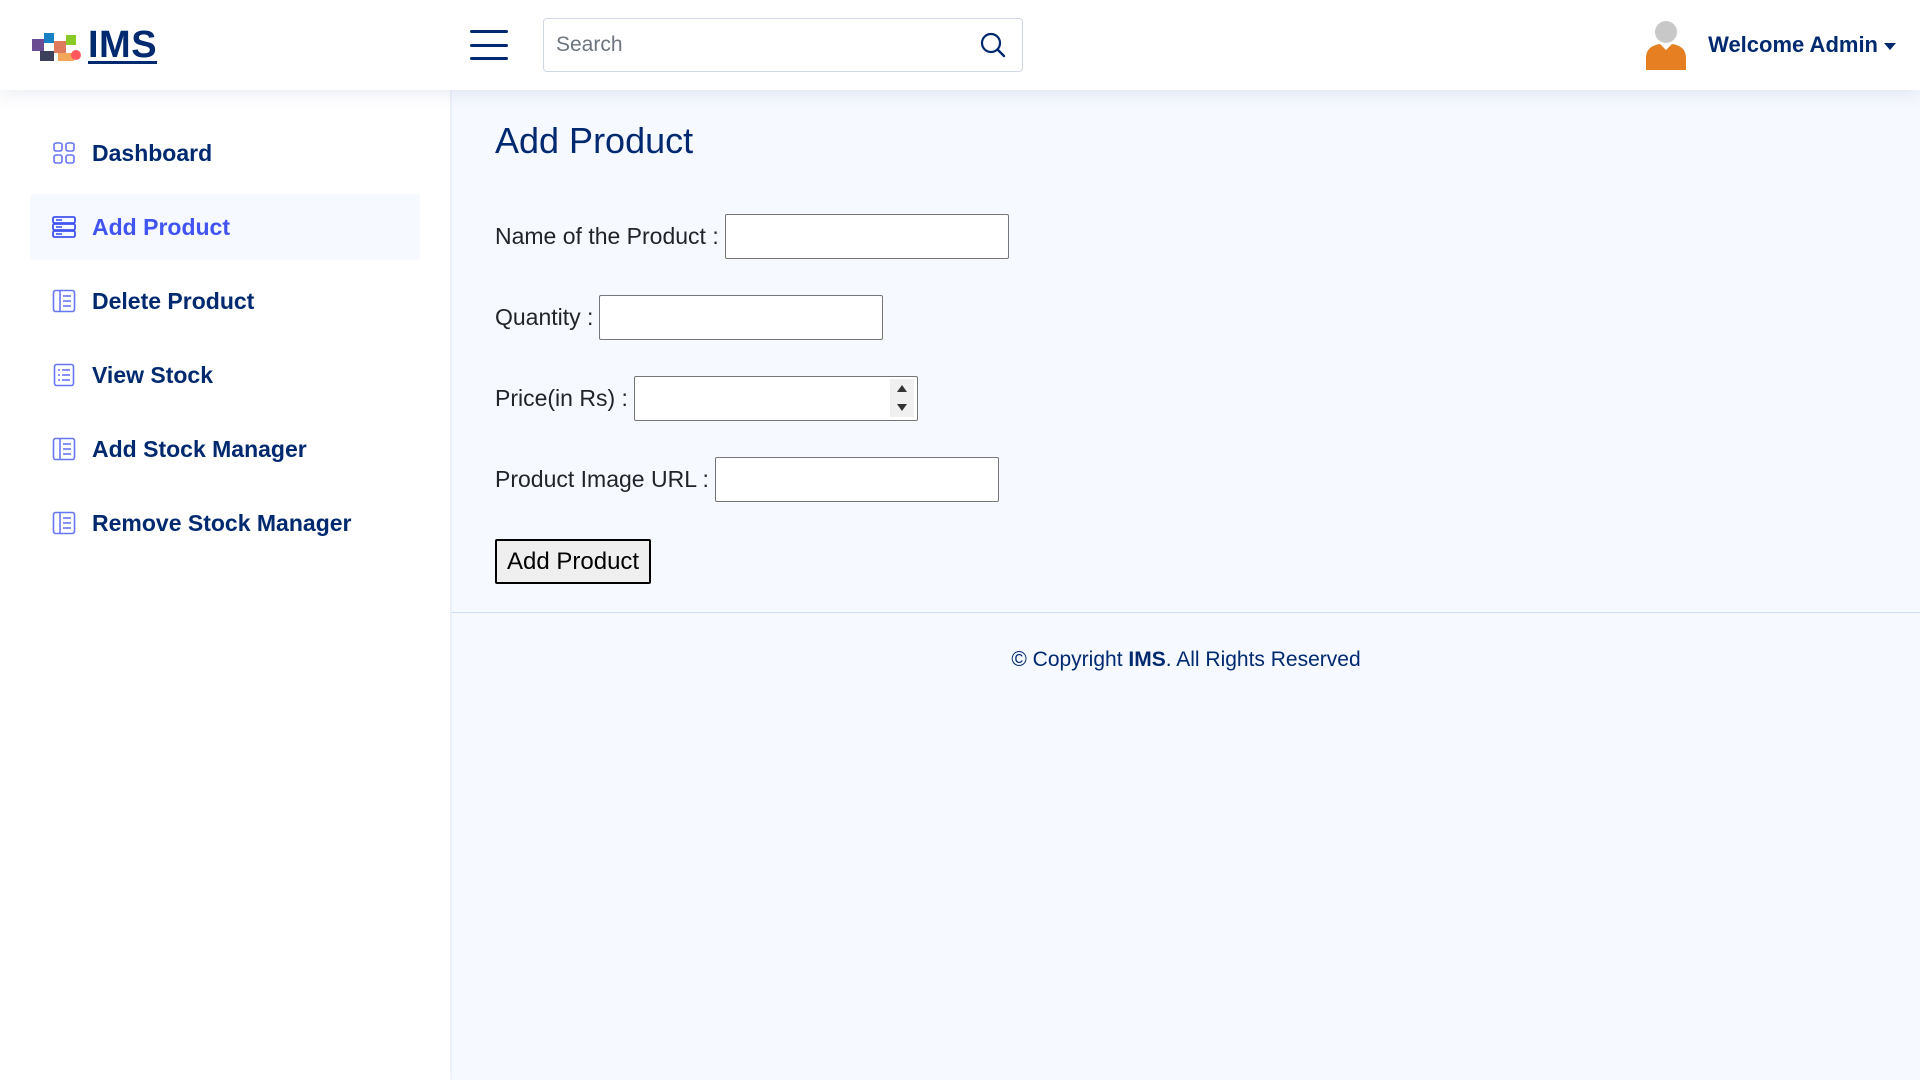  I want to click on sidebar-item-label: Add Product, so click(161, 226).